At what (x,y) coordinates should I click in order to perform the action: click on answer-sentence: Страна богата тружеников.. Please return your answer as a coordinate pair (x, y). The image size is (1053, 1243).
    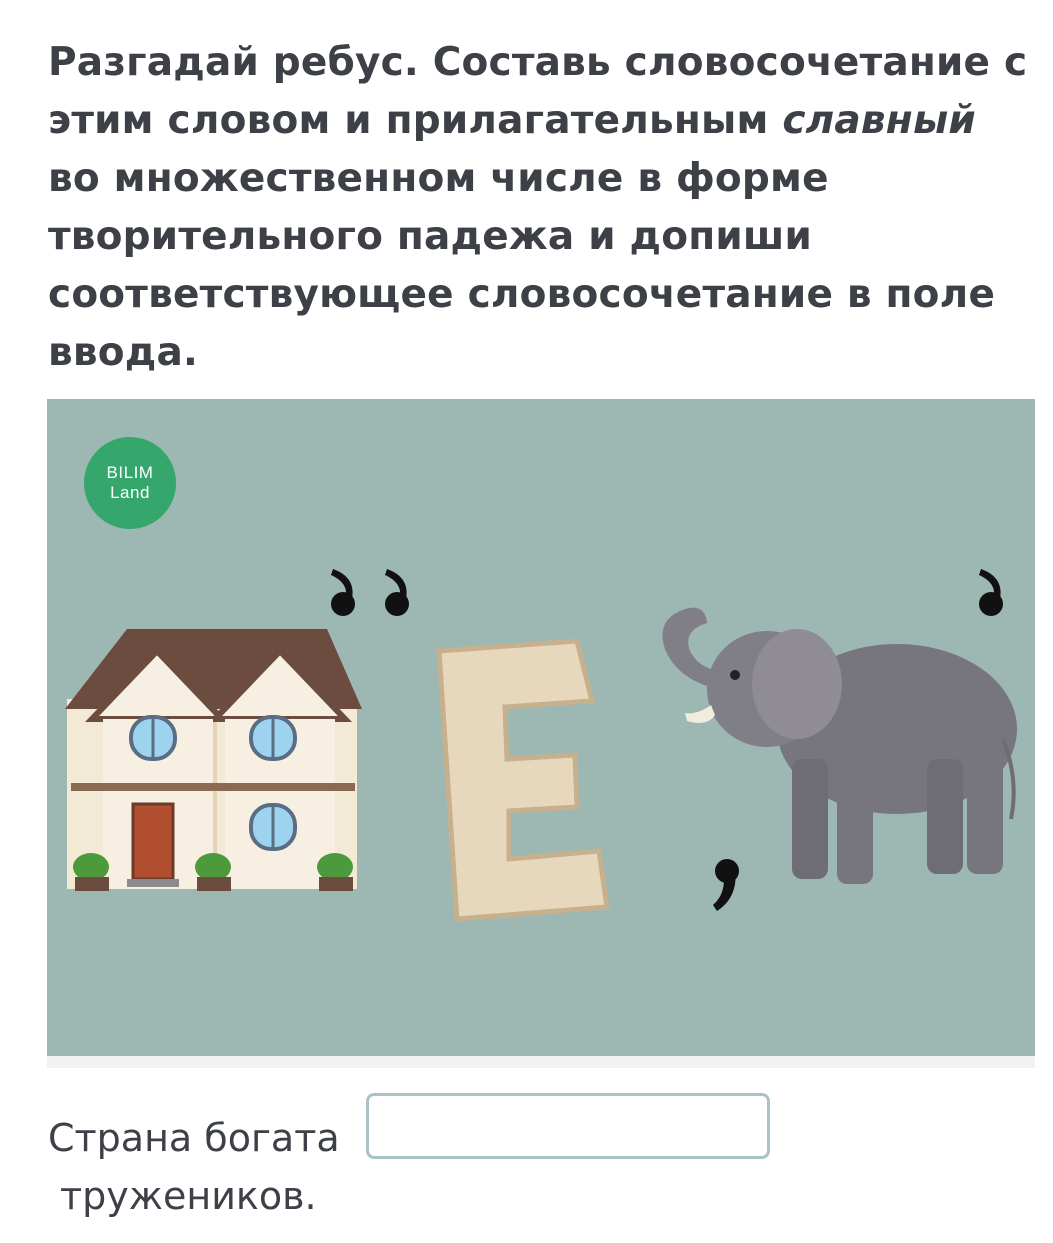
    Looking at the image, I should click on (194, 1163).